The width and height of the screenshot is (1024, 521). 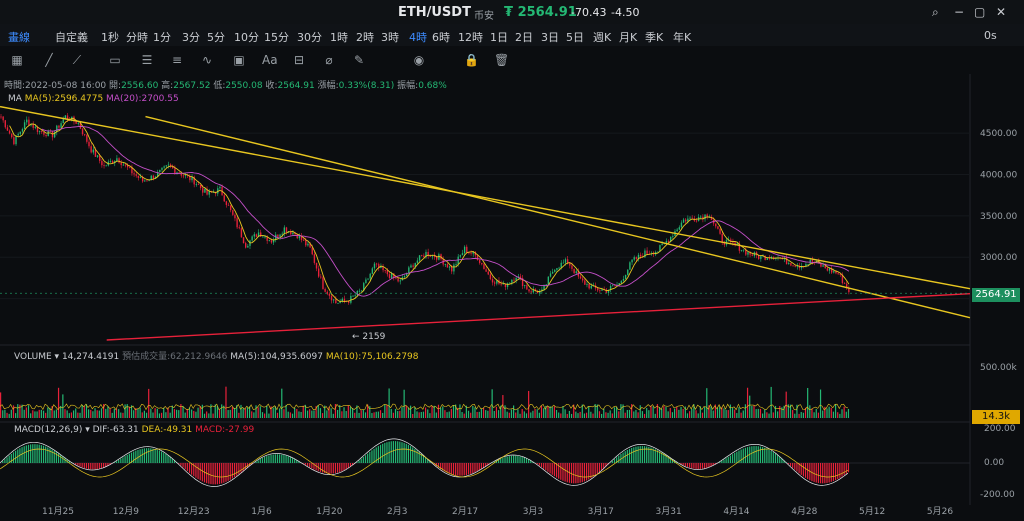 What do you see at coordinates (669, 511) in the screenshot?
I see `x-tick-label: 3月31` at bounding box center [669, 511].